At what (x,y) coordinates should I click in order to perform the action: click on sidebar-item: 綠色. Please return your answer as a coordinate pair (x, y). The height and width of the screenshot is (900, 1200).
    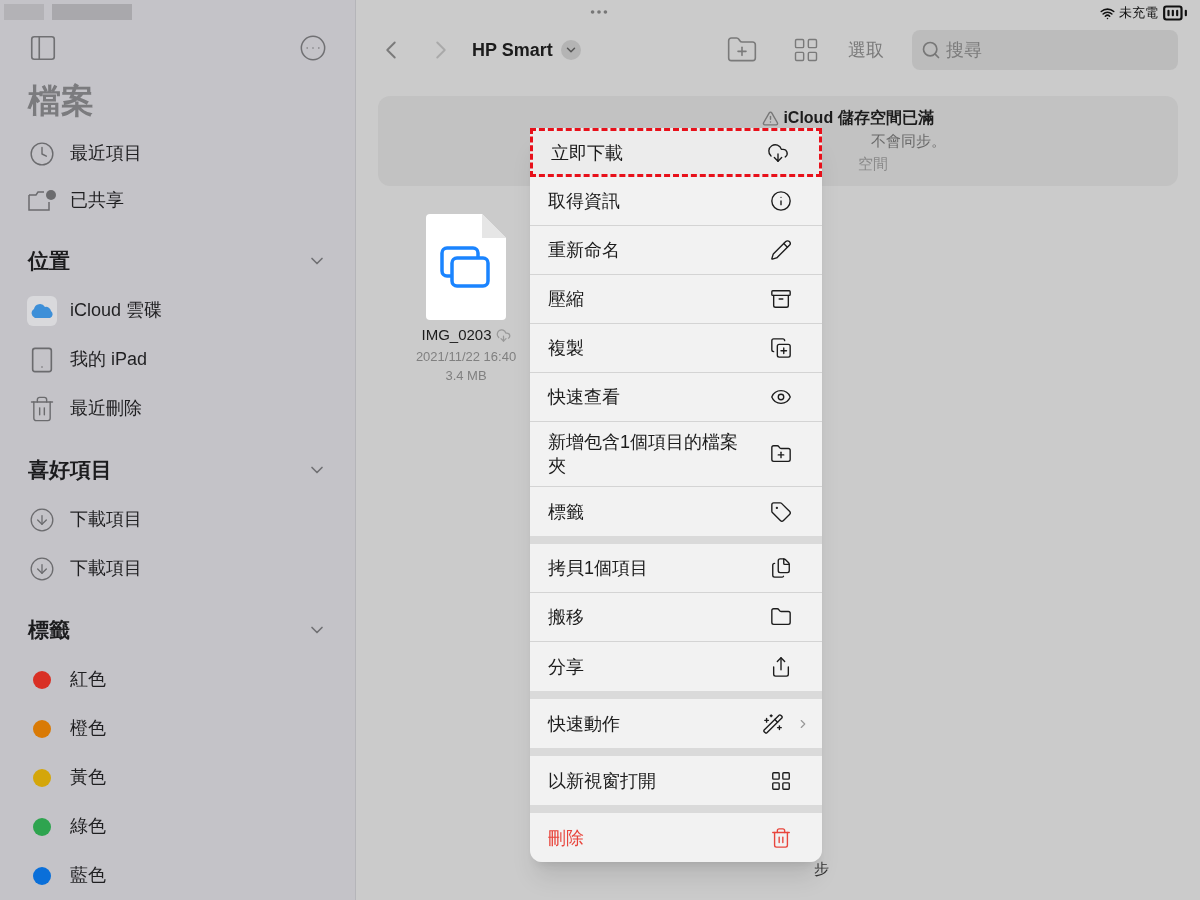
    Looking at the image, I should click on (177, 826).